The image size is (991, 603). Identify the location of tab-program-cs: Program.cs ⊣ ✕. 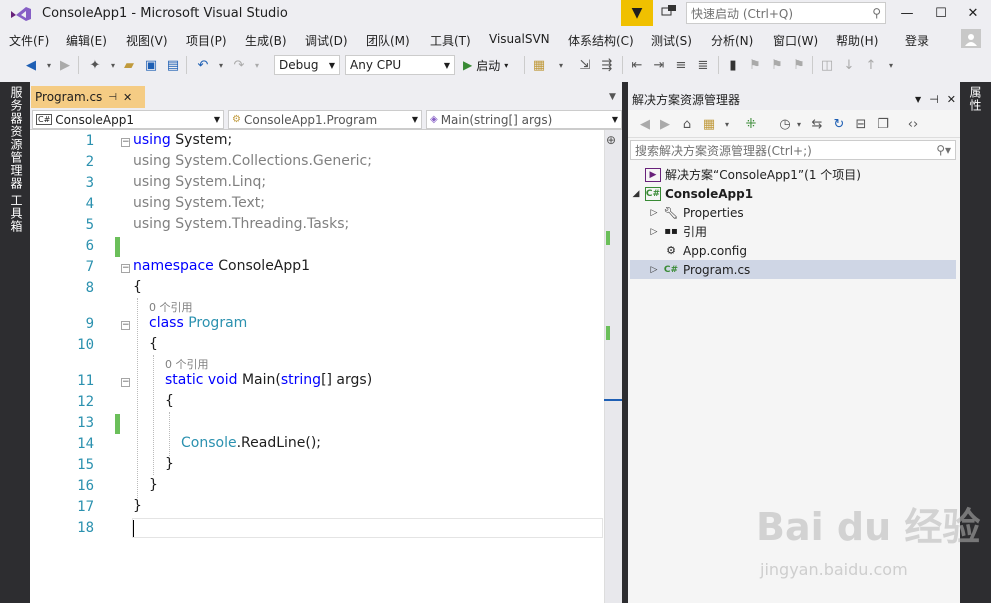
(88, 97).